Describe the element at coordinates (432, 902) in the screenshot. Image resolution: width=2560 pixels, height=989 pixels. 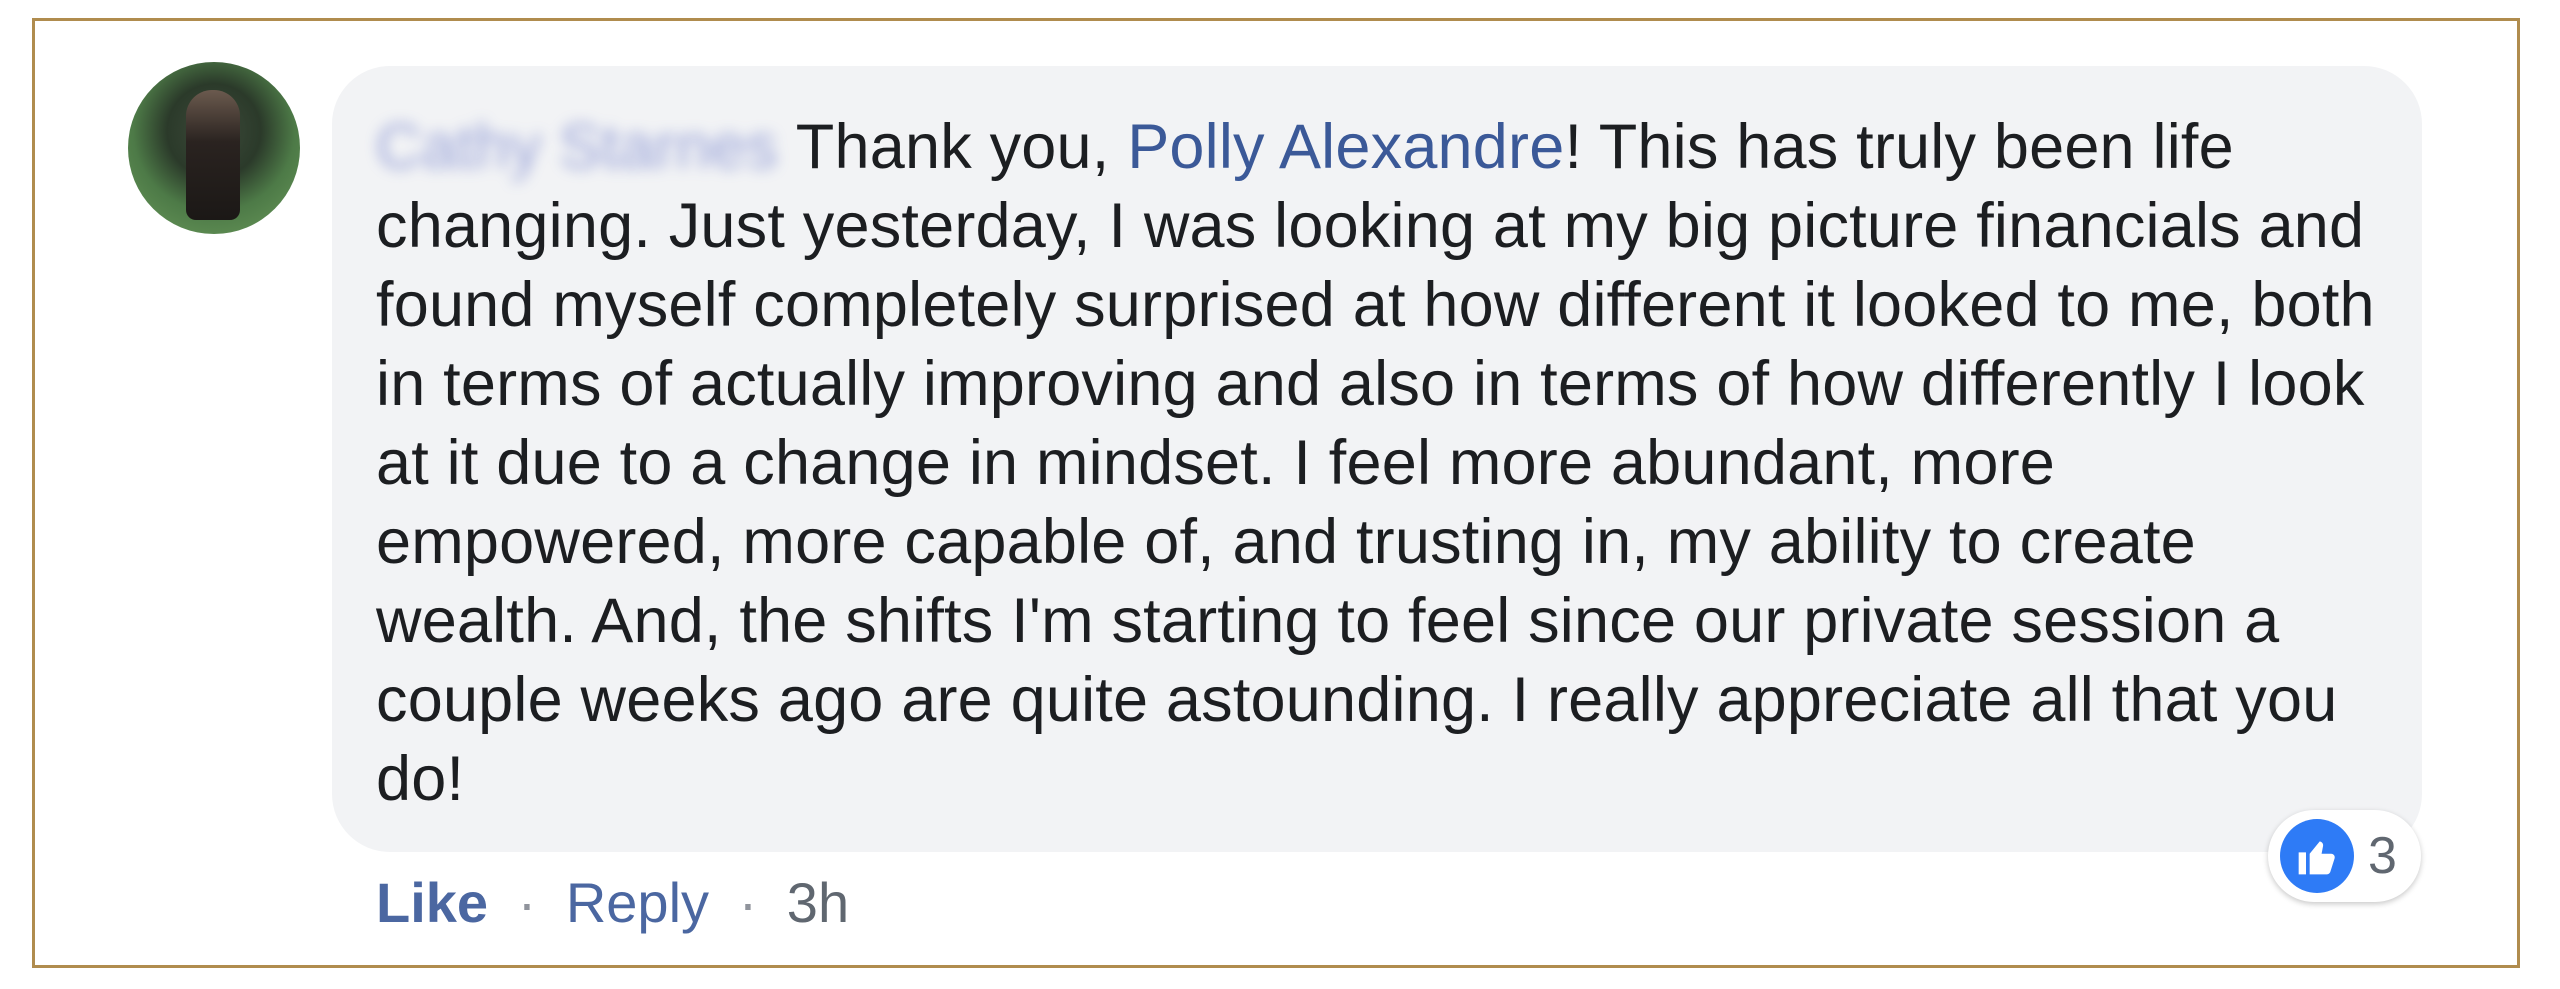
I see `like-button: Like` at that location.